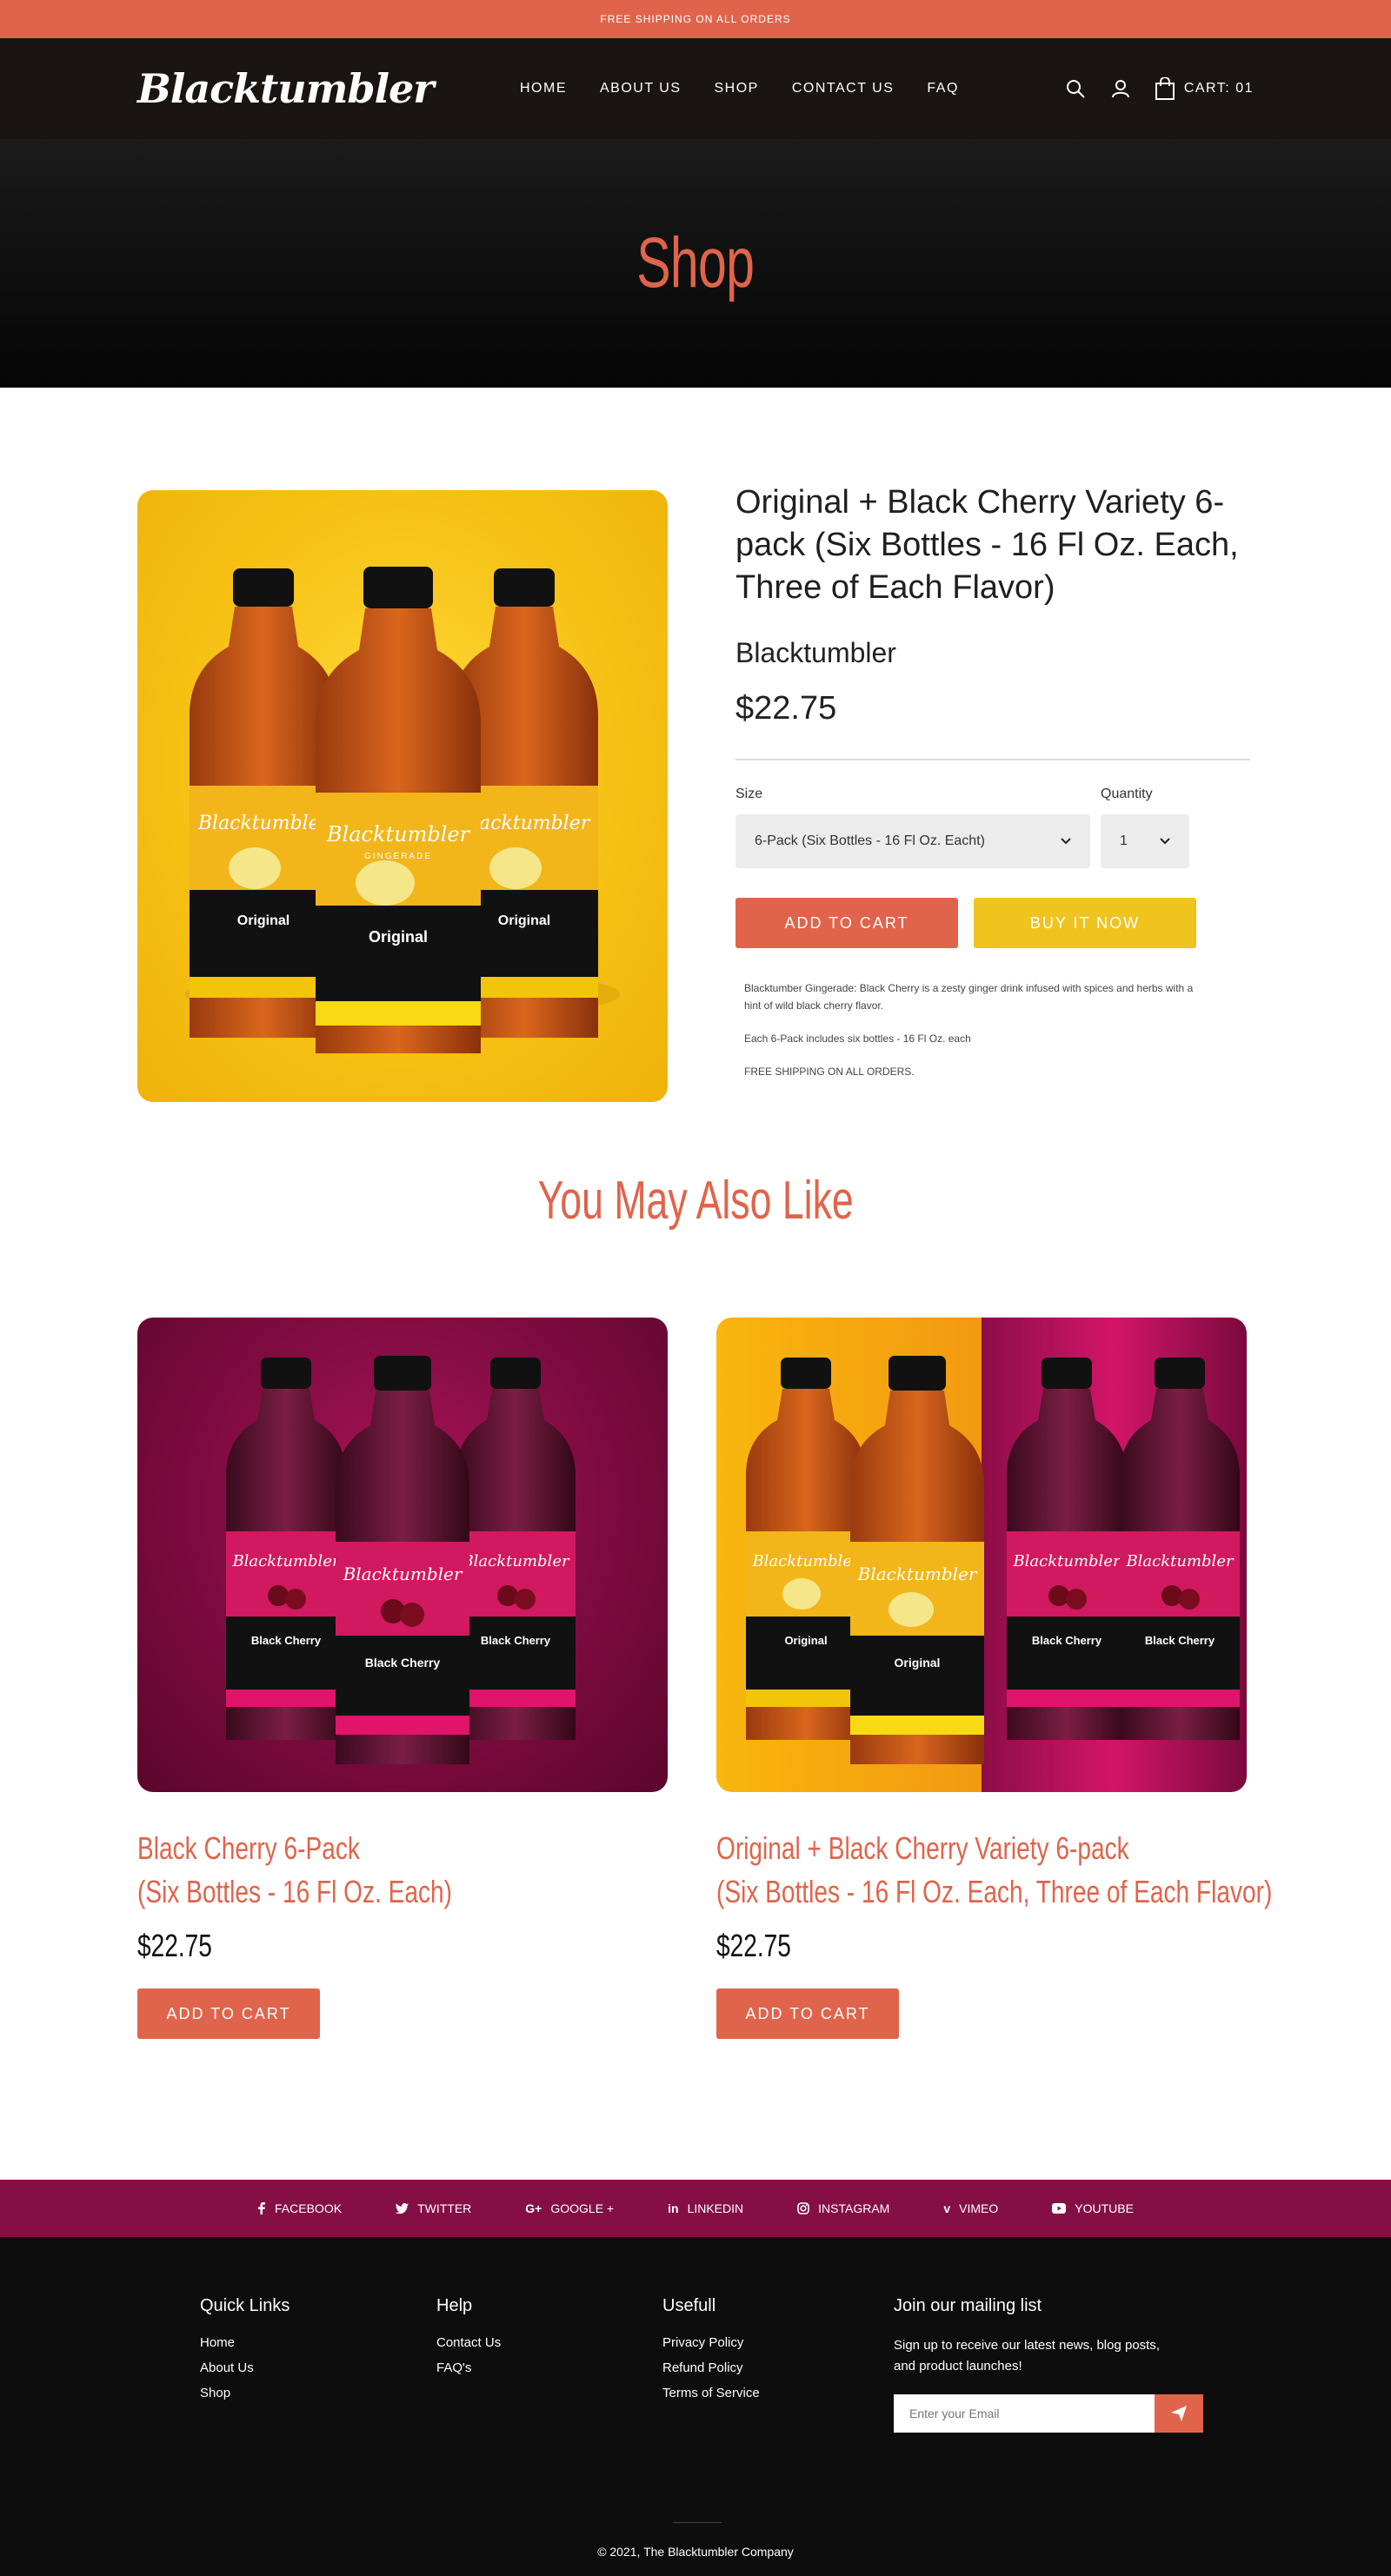 The image size is (1391, 2576). I want to click on social-label: LINKEDIN, so click(715, 2208).